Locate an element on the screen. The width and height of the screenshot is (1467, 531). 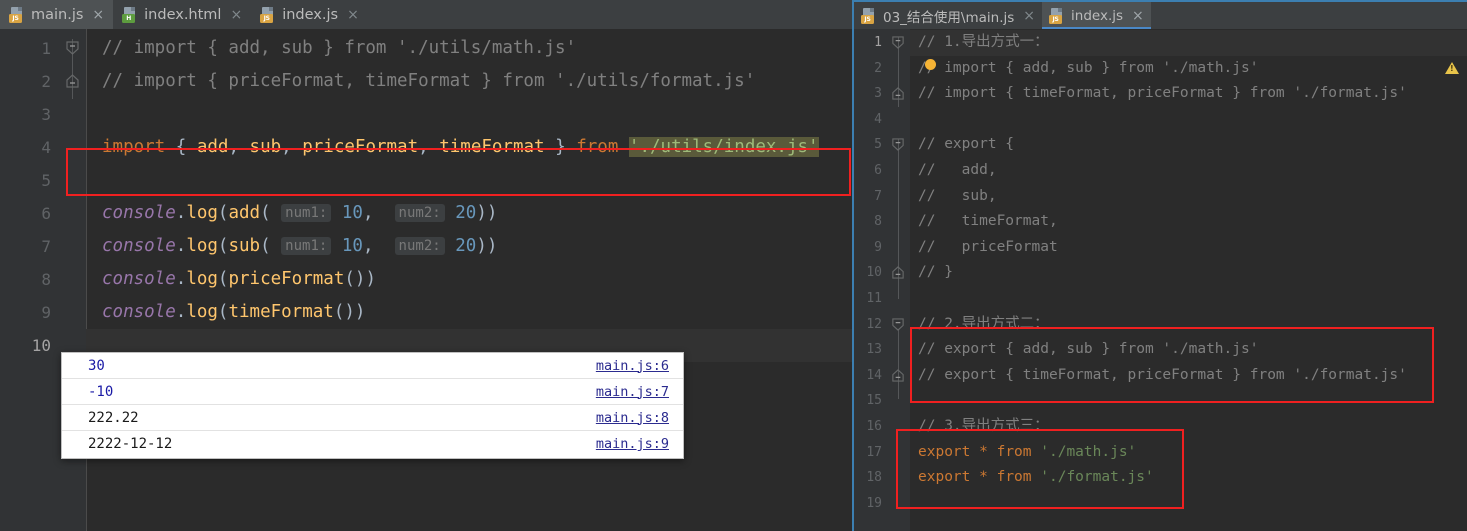
console-value: 30 is located at coordinates (96, 365).